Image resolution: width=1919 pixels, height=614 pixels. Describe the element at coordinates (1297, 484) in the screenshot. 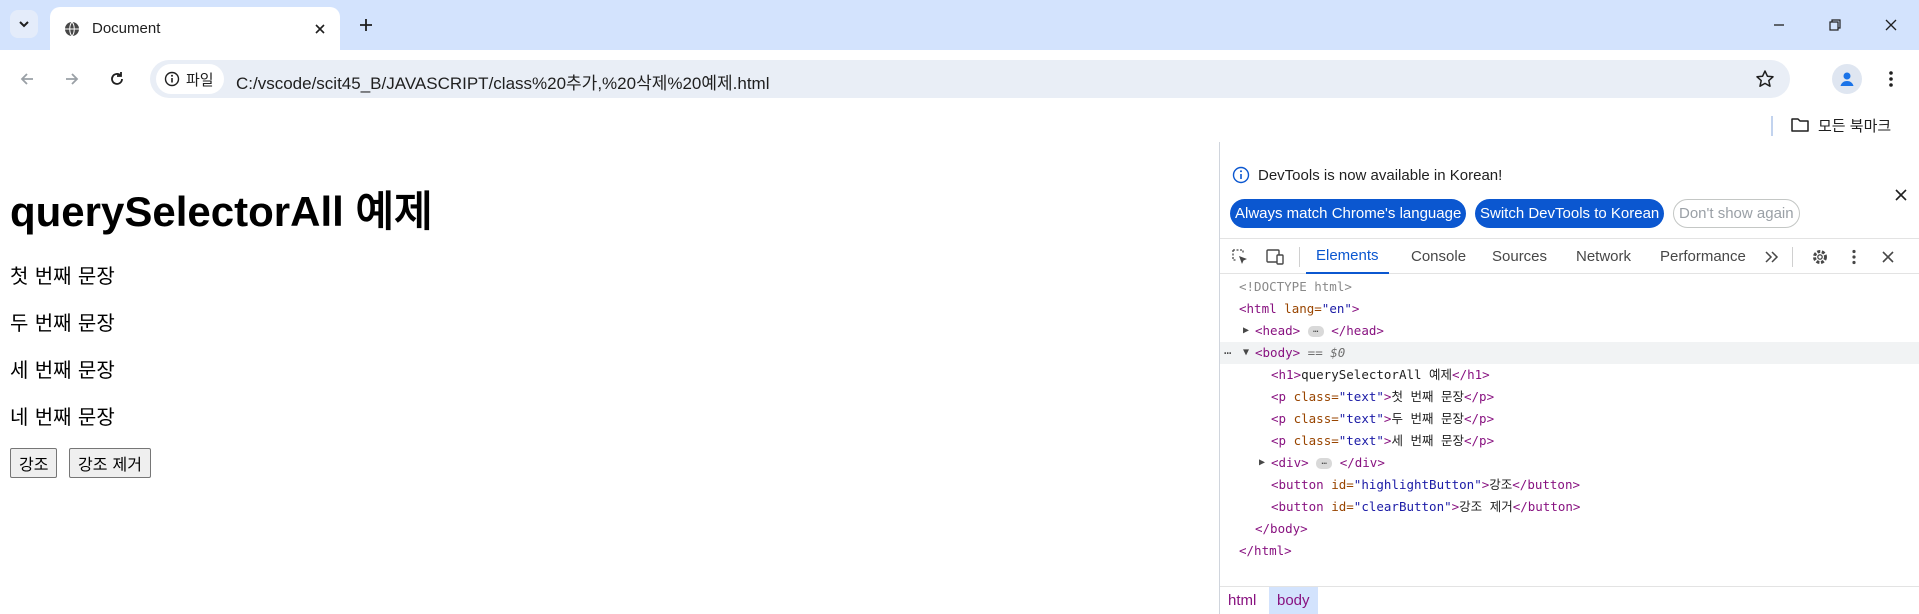

I see `tag-name: <button` at that location.